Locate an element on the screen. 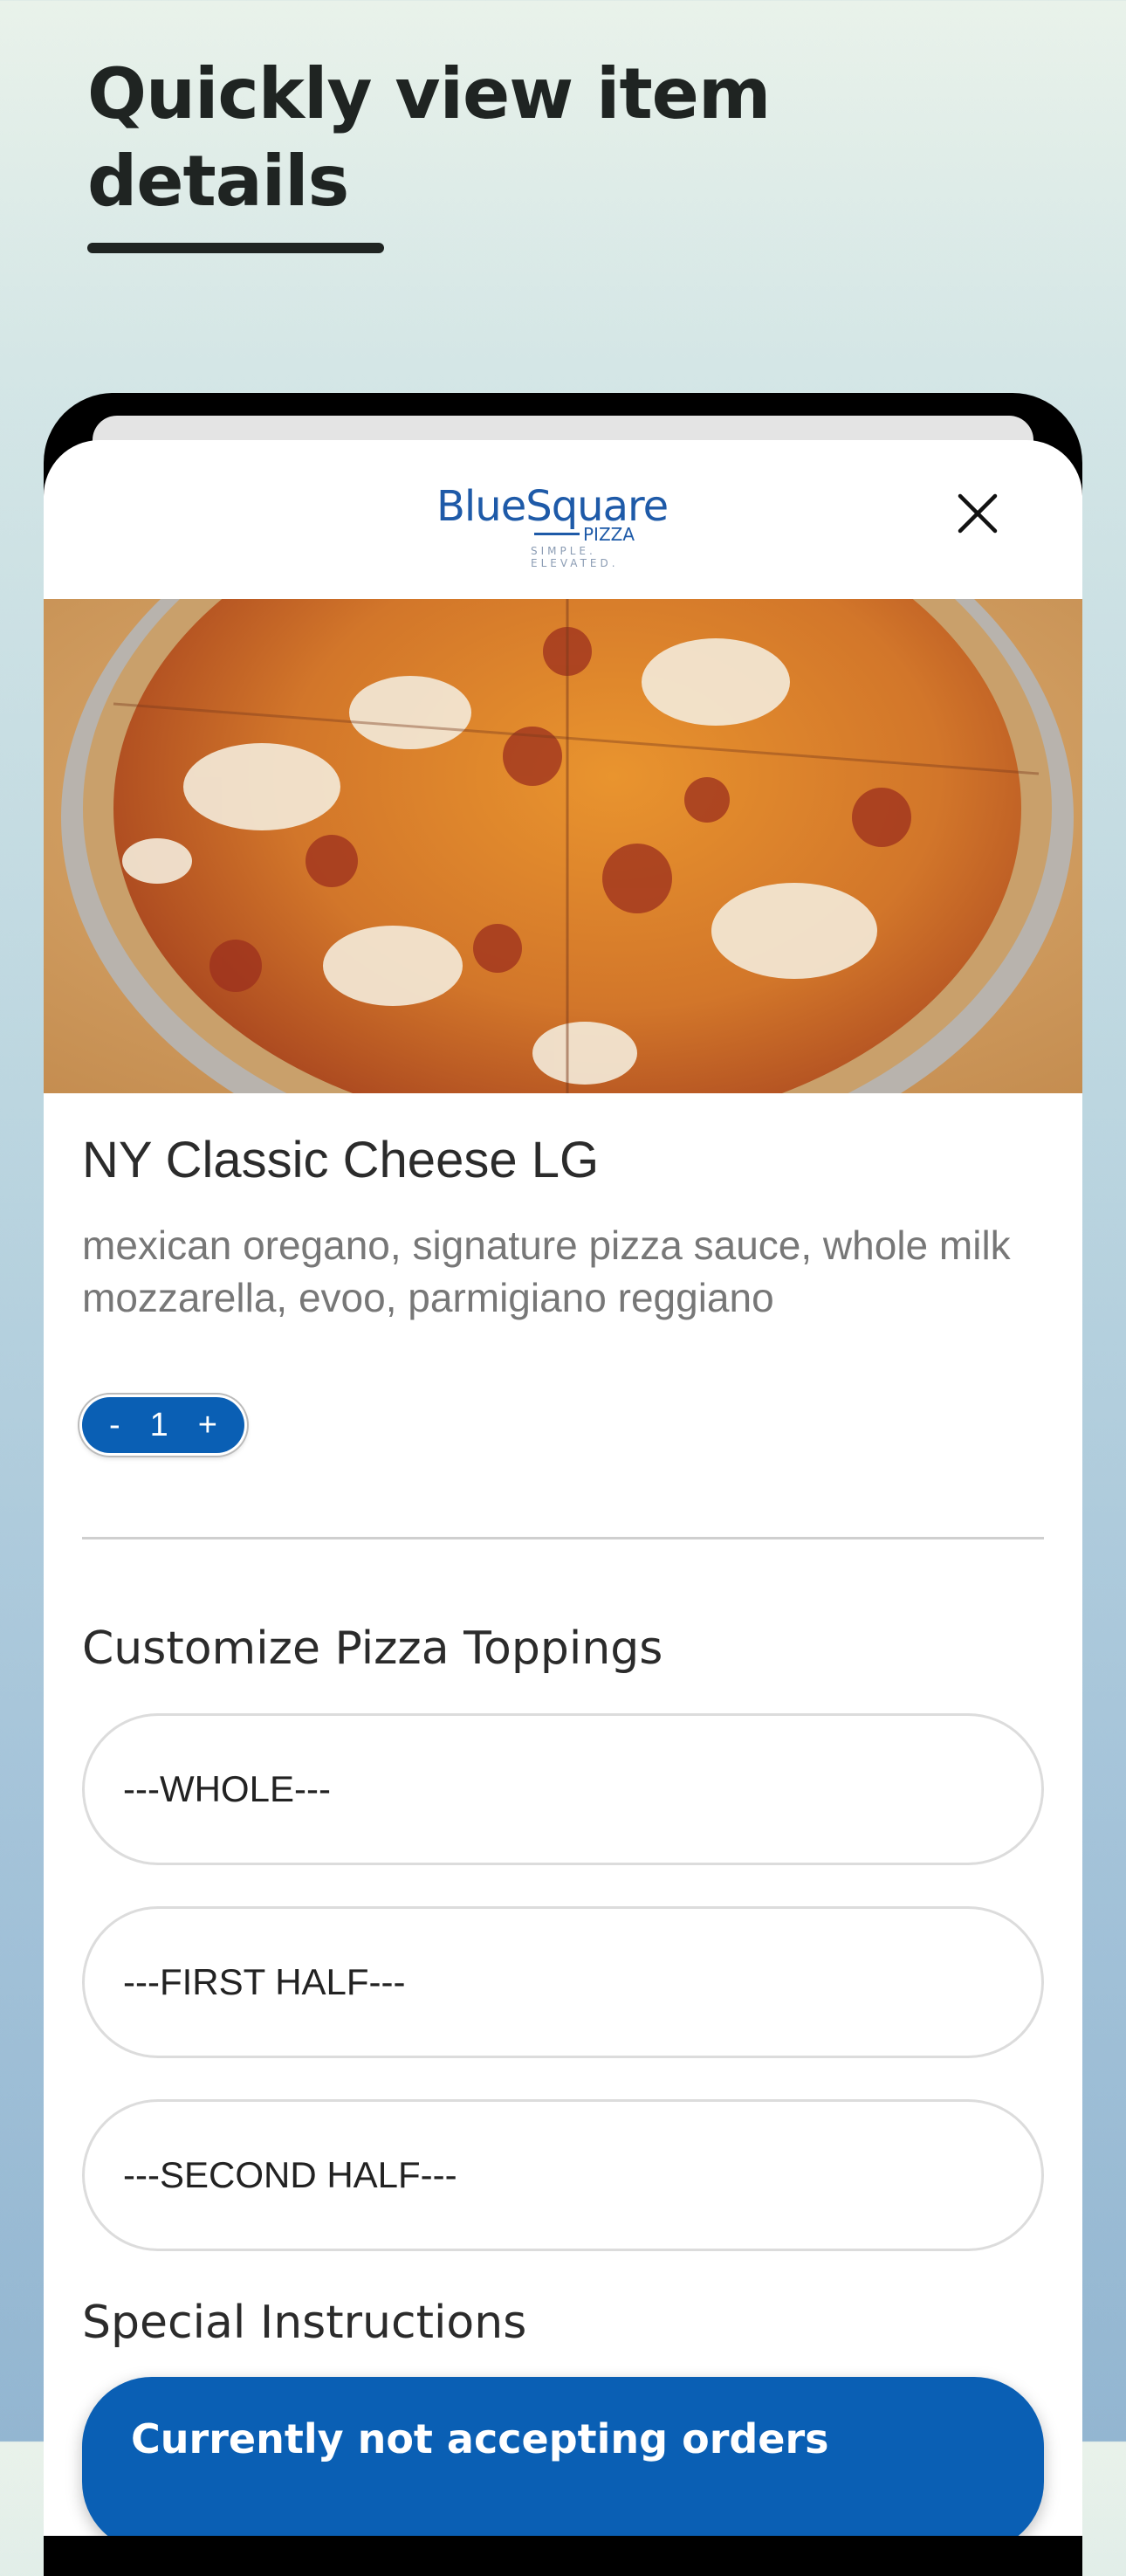 The image size is (1126, 2576). toppings-section-title: Customize Pizza Toppings is located at coordinates (372, 1648).